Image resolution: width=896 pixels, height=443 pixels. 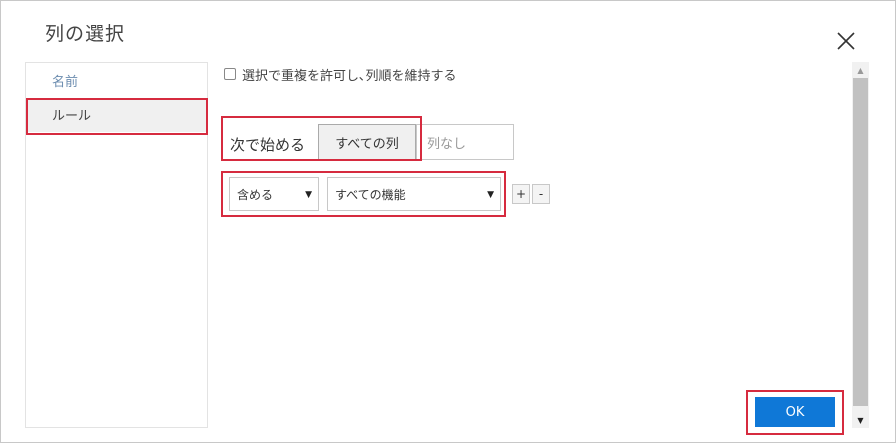 I want to click on remove-rule-button: -, so click(x=541, y=194).